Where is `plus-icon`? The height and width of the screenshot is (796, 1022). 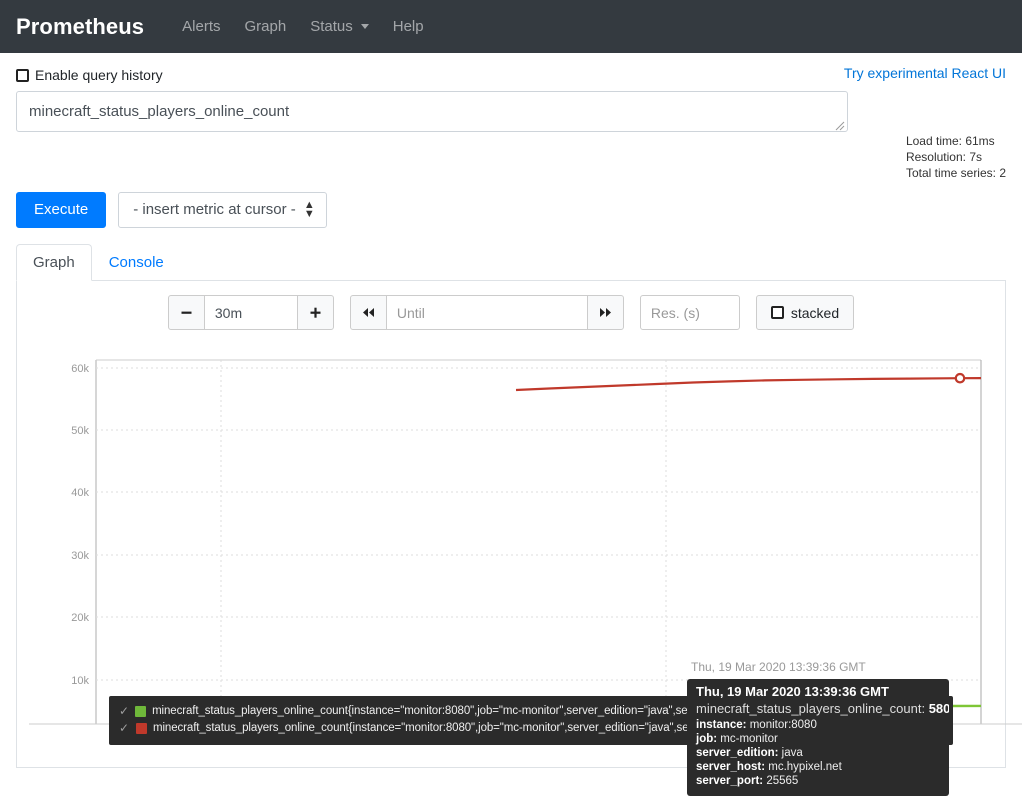 plus-icon is located at coordinates (315, 312).